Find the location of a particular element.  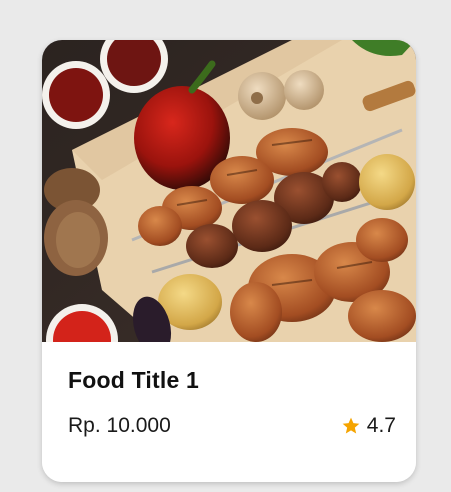

food-price: Rp. 10.000 is located at coordinates (119, 425).